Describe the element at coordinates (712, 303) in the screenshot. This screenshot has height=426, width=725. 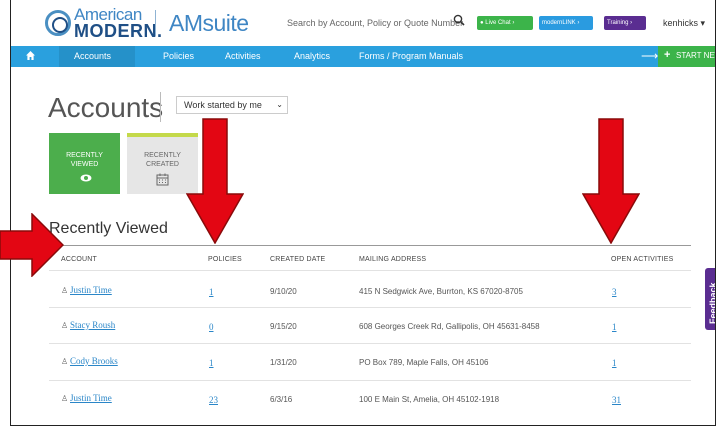
I see `feedback-label: Feedback` at that location.